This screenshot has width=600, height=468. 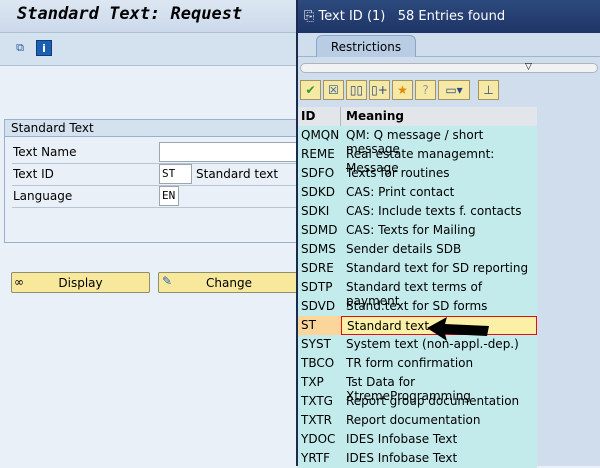 I want to click on popup-icon: ⎘, so click(x=311, y=16).